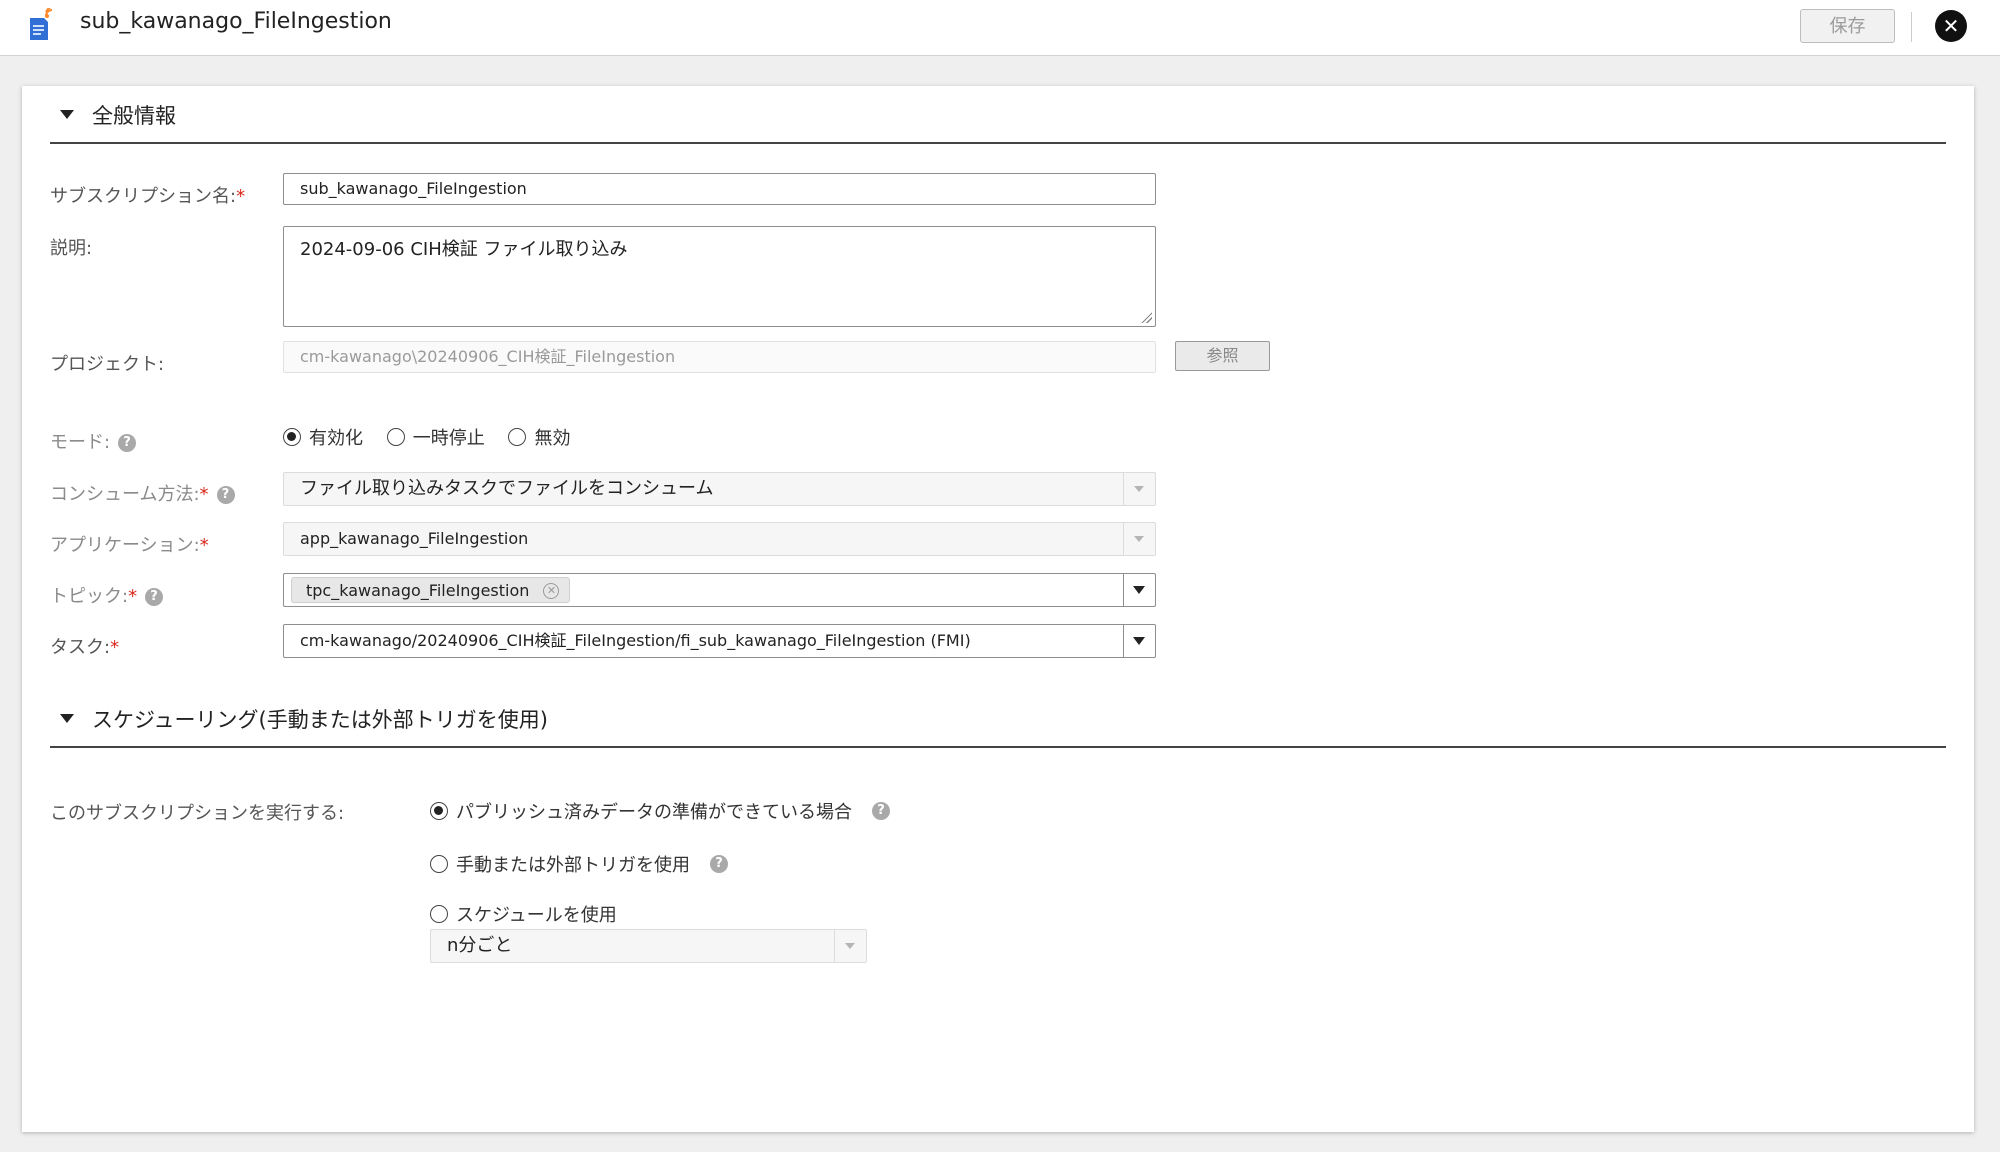  Describe the element at coordinates (323, 437) in the screenshot. I see `mode-option-enabled: 有効化` at that location.